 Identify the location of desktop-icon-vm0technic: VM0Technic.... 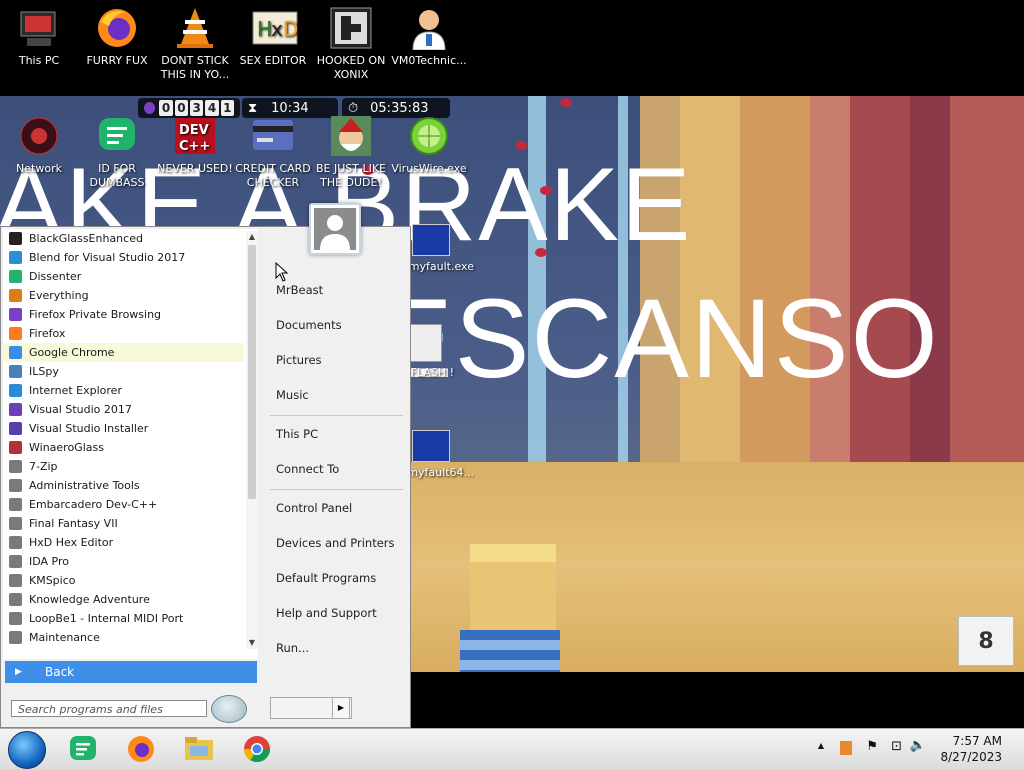
(429, 37).